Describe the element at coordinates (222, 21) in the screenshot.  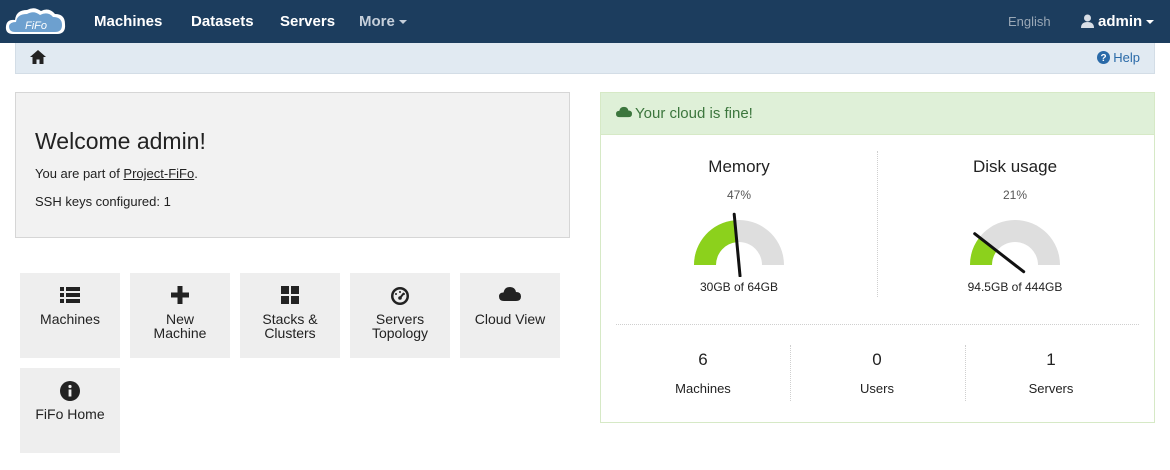
I see `nav-datasets: Datasets` at that location.